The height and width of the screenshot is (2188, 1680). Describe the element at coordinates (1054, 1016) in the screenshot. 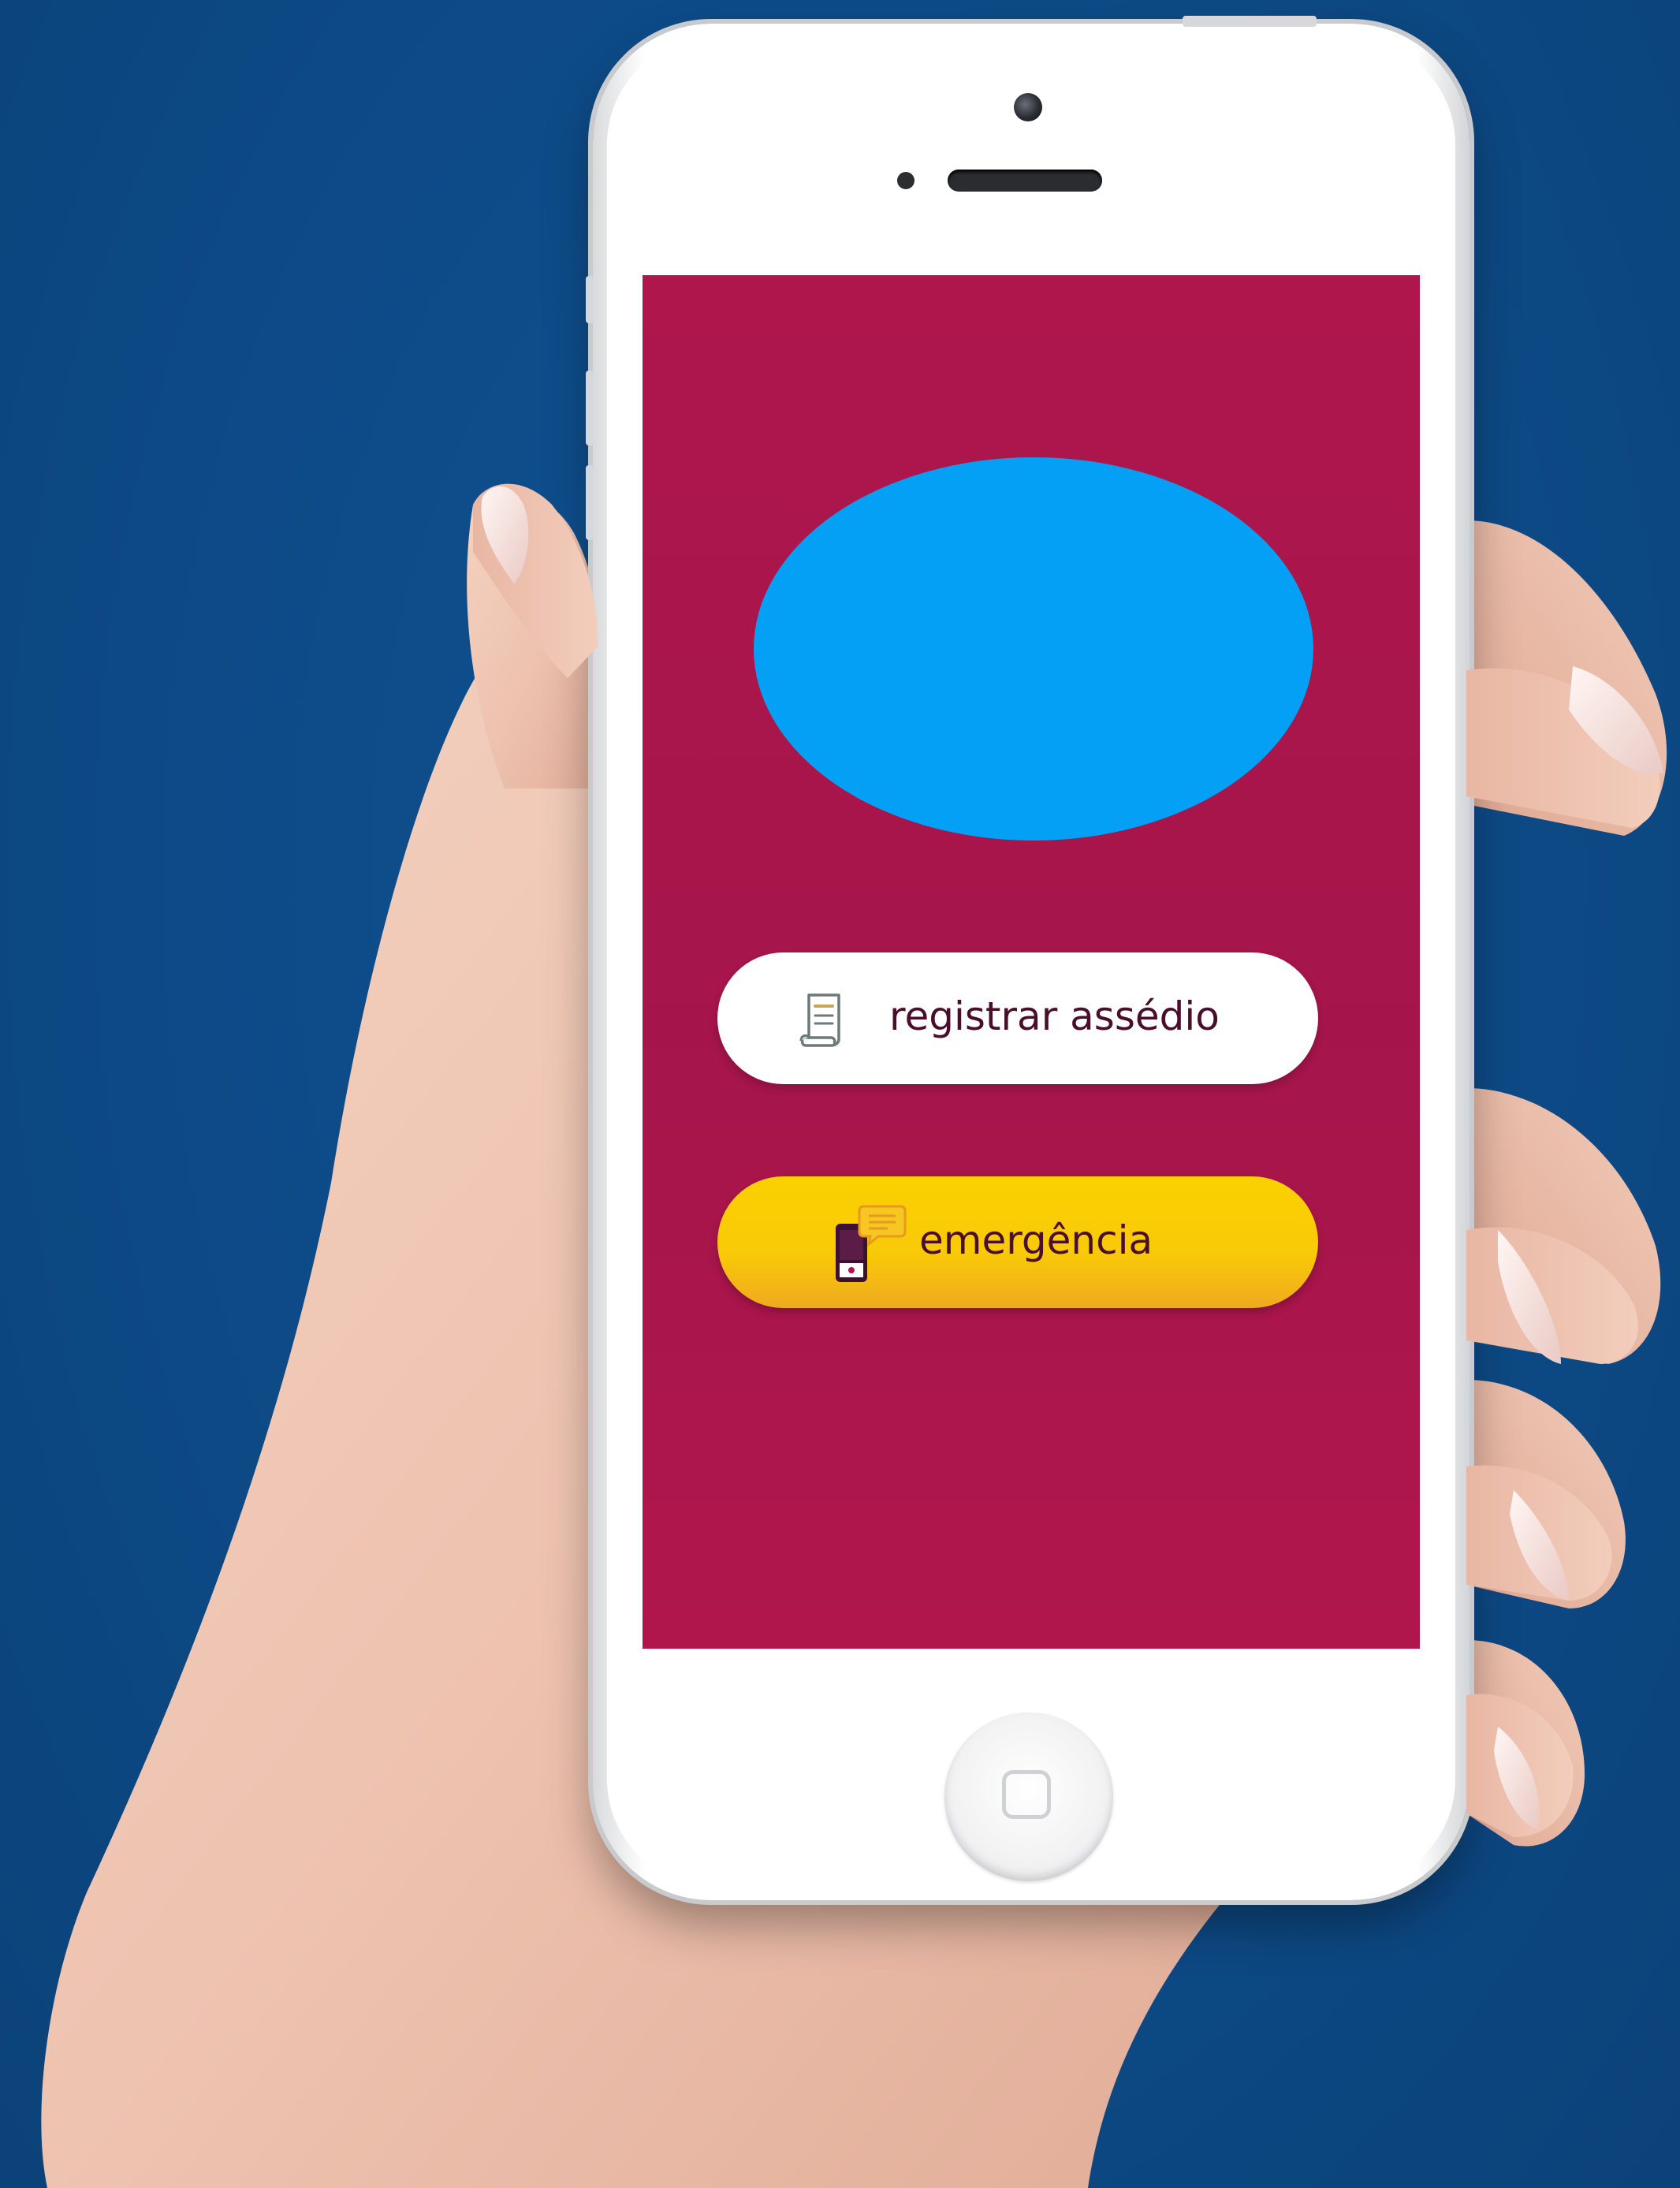

I see `register-harassment-label: registrar assédio` at that location.